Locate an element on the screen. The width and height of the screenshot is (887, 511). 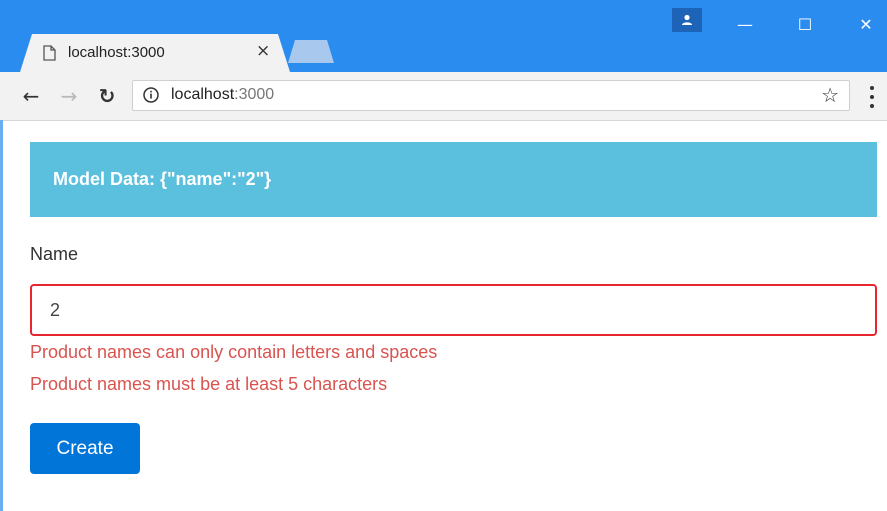
close-window-button: ✕ is located at coordinates (865, 24).